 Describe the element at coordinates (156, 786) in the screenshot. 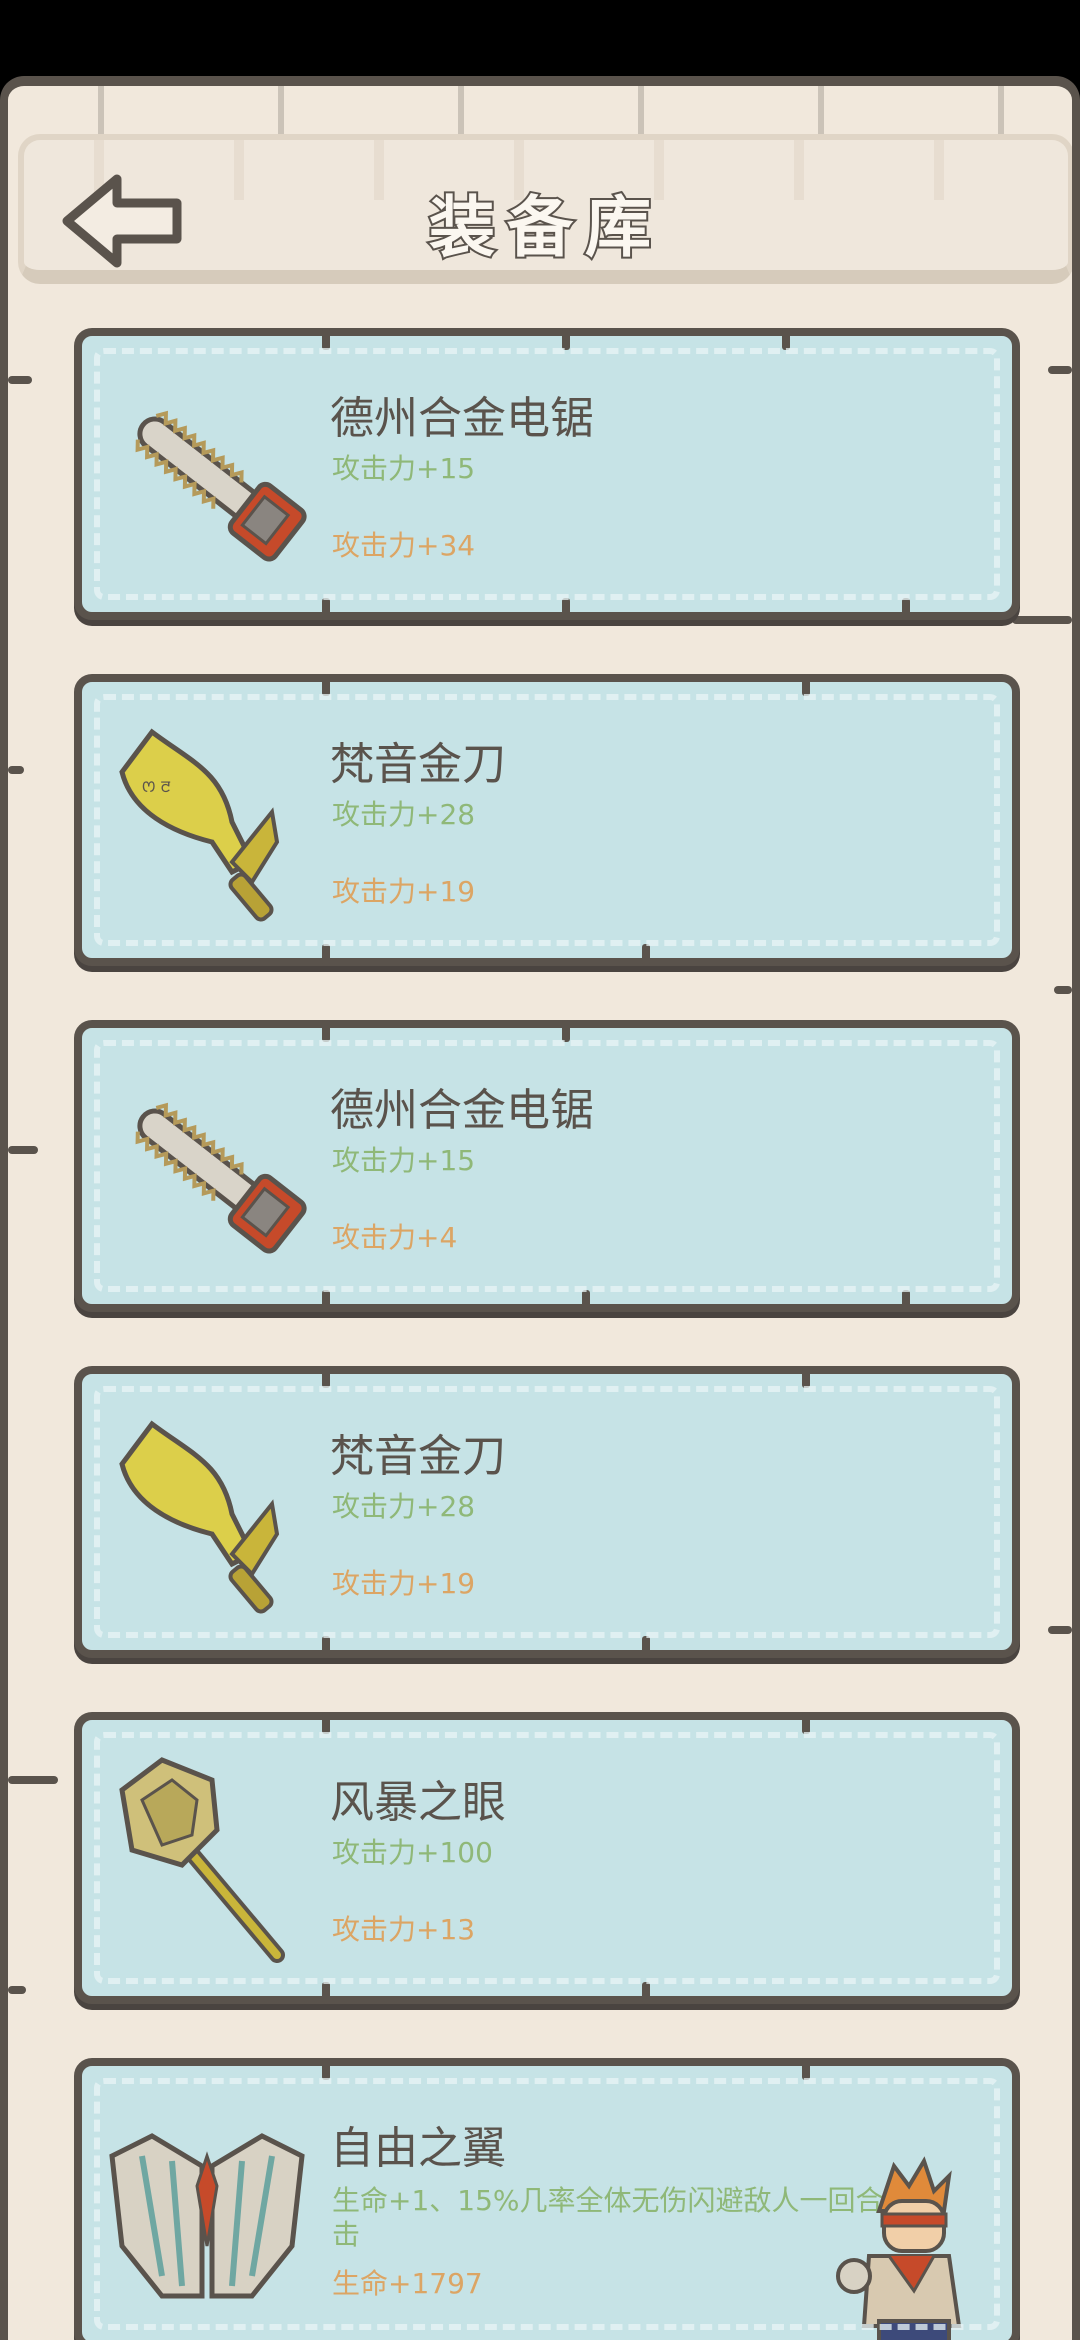

I see `svg-text: ꯁ ꯂ` at that location.